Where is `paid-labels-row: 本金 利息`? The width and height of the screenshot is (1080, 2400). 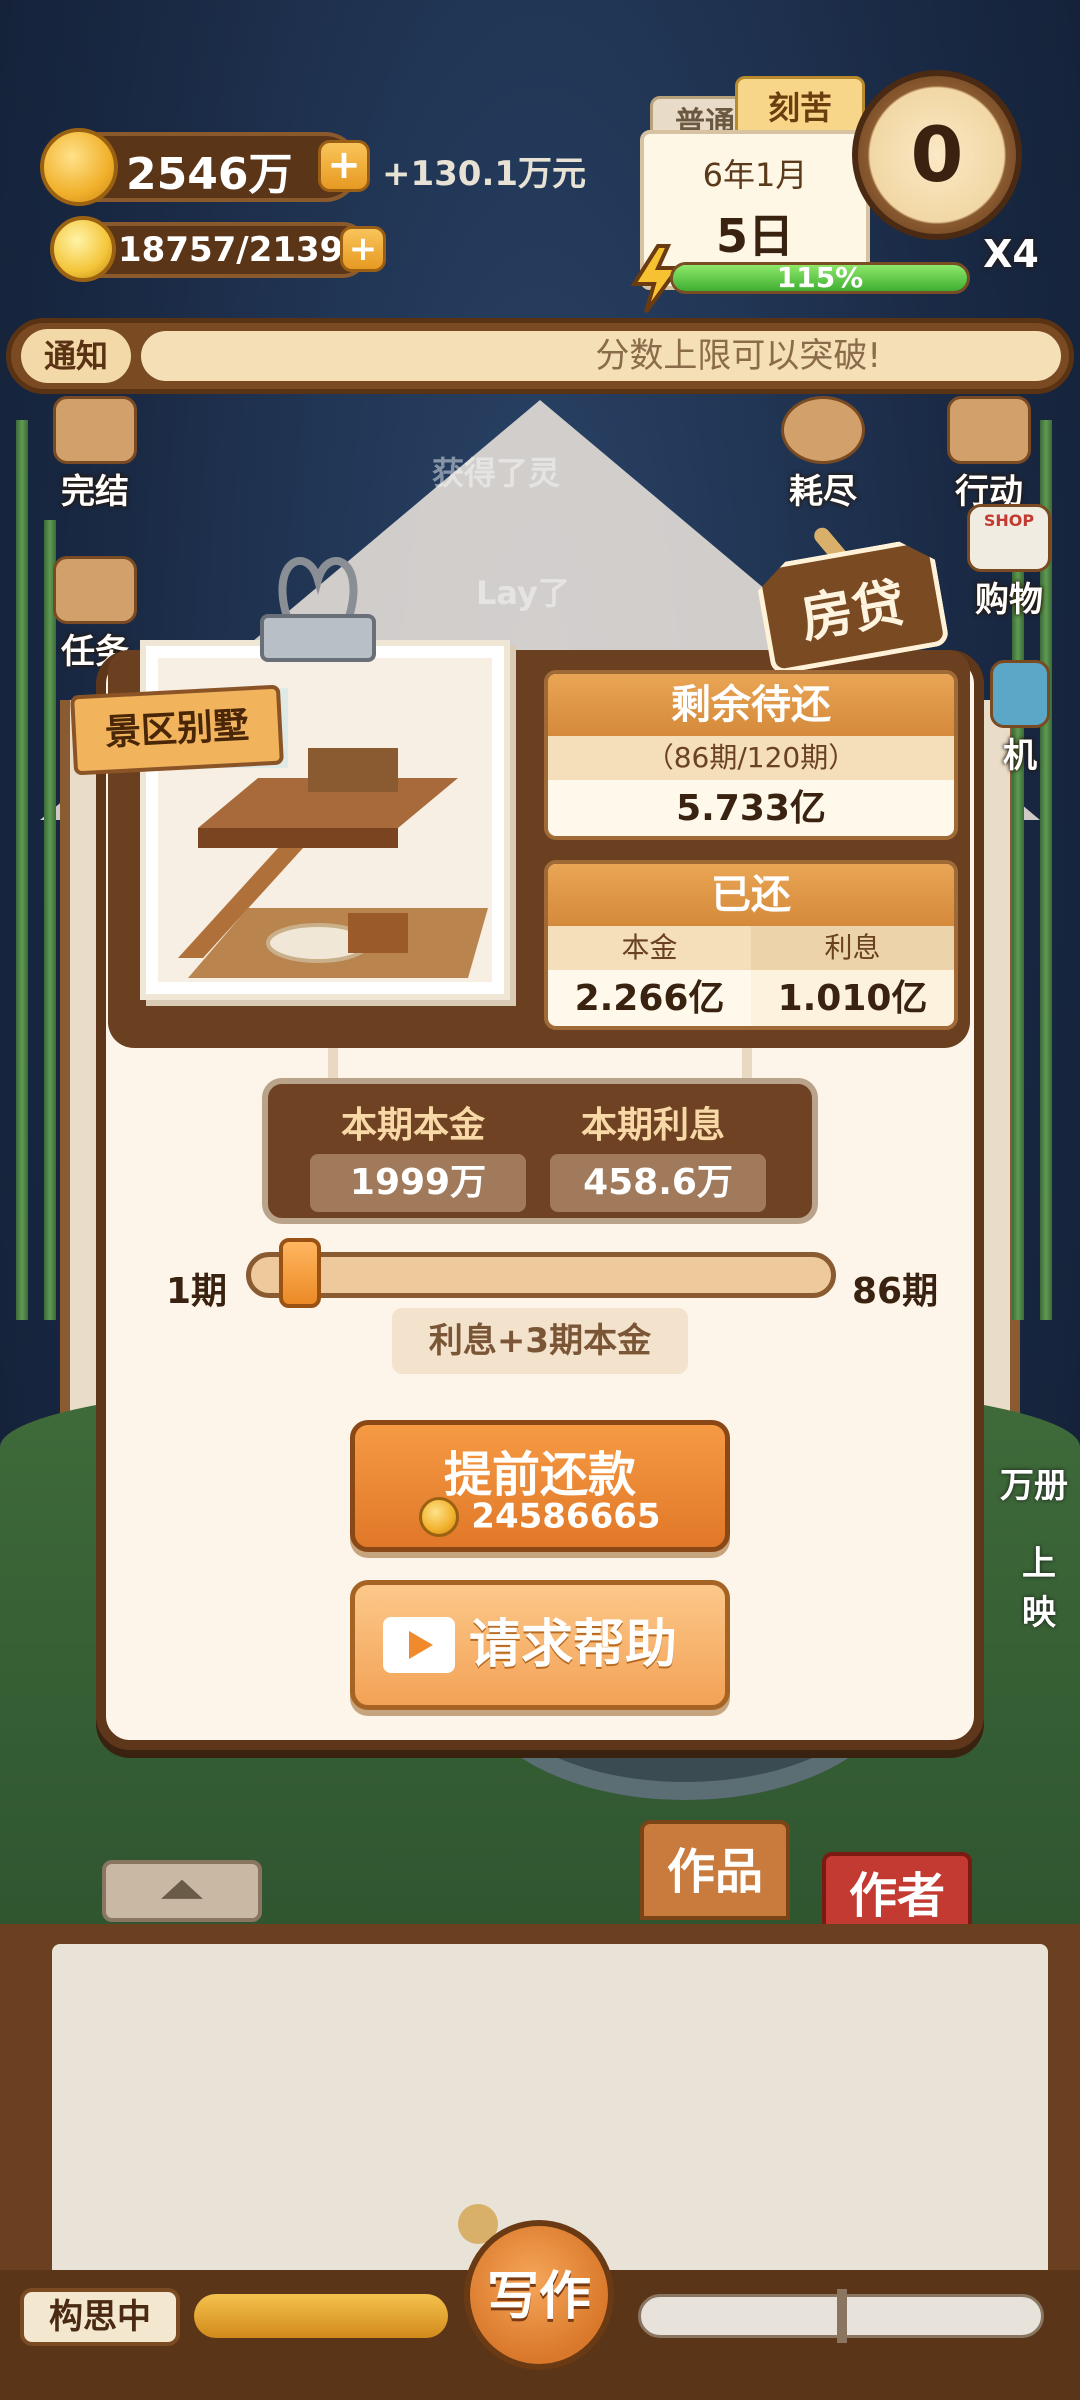
paid-labels-row: 本金 利息 is located at coordinates (751, 948).